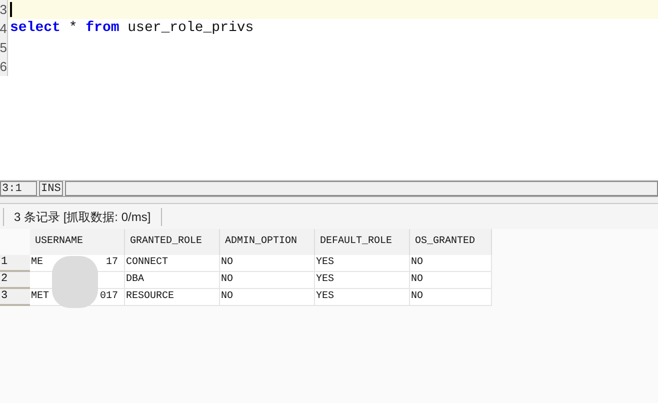 This screenshot has height=403, width=658. Describe the element at coordinates (15, 263) in the screenshot. I see `row-header: 1` at that location.